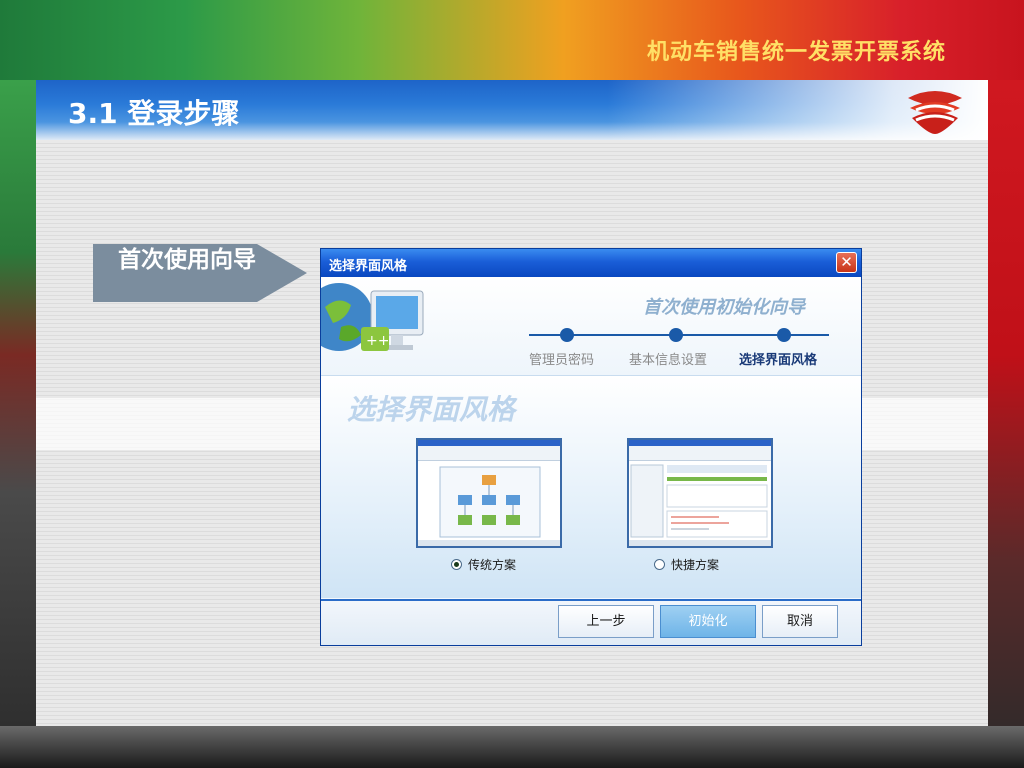 The width and height of the screenshot is (1024, 768). I want to click on quick-layout-grid-icon, so click(699, 501).